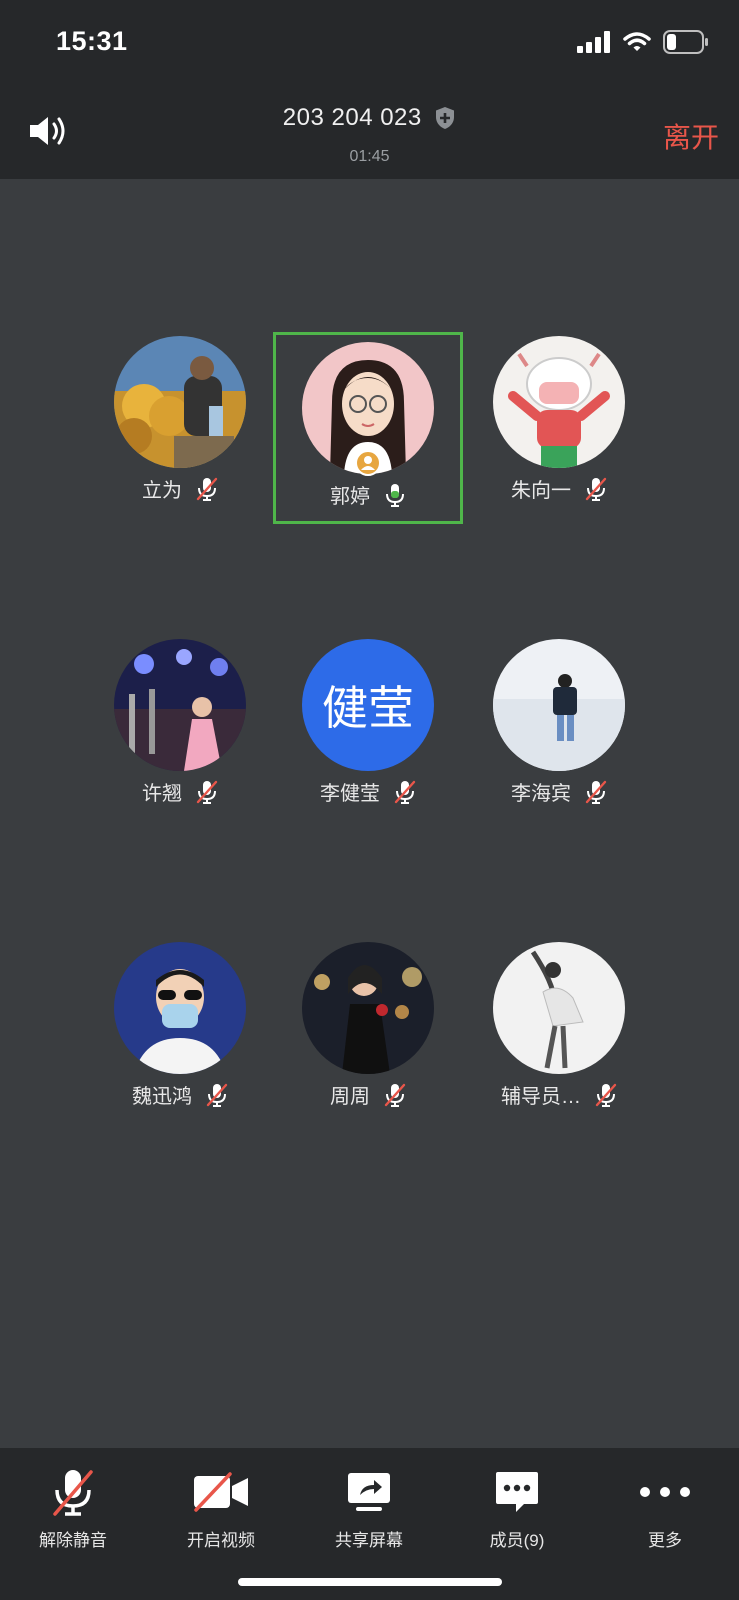 The width and height of the screenshot is (739, 1600). I want to click on name-row: 立为, so click(180, 488).